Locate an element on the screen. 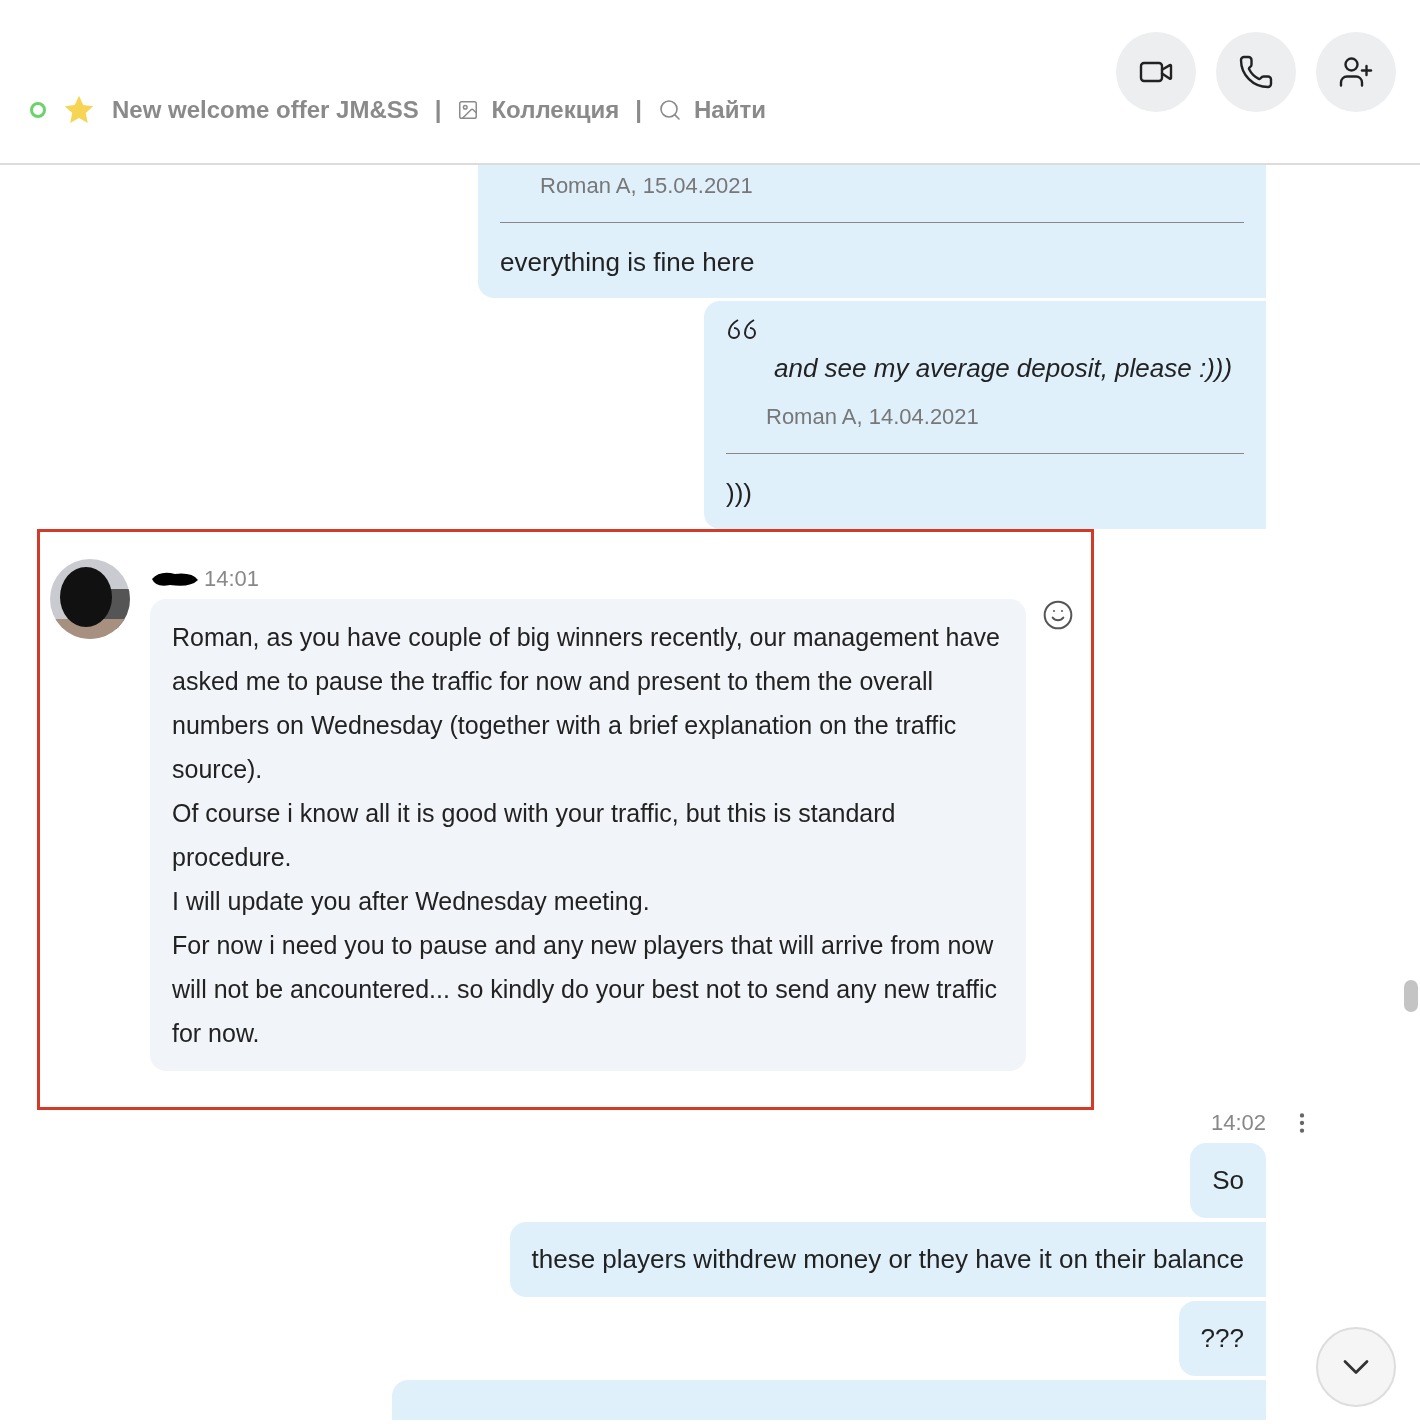  message-text: ))) is located at coordinates (739, 493).